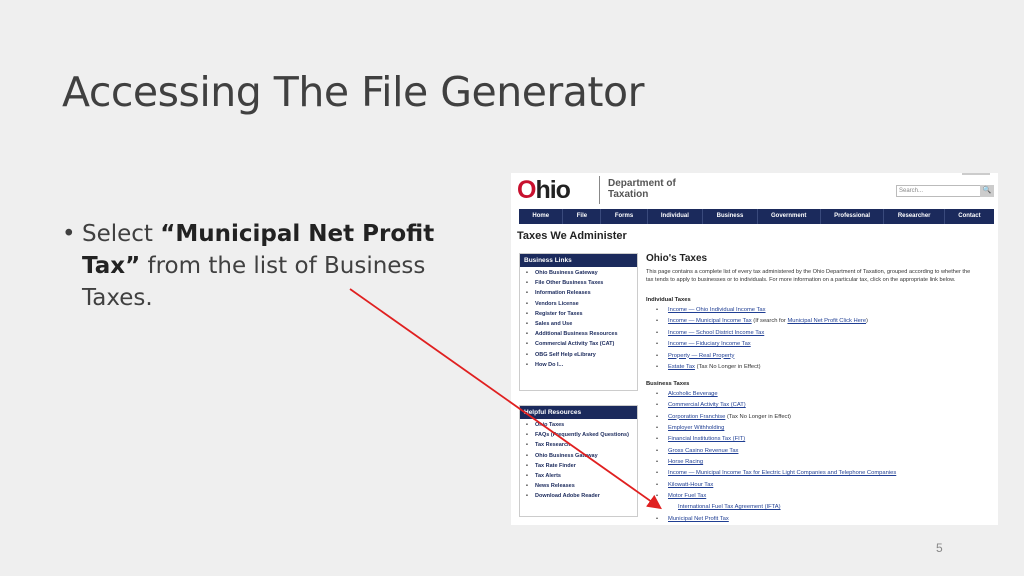 This screenshot has height=576, width=1024. What do you see at coordinates (693, 394) in the screenshot?
I see `tax-link: Alcoholic Beverage` at bounding box center [693, 394].